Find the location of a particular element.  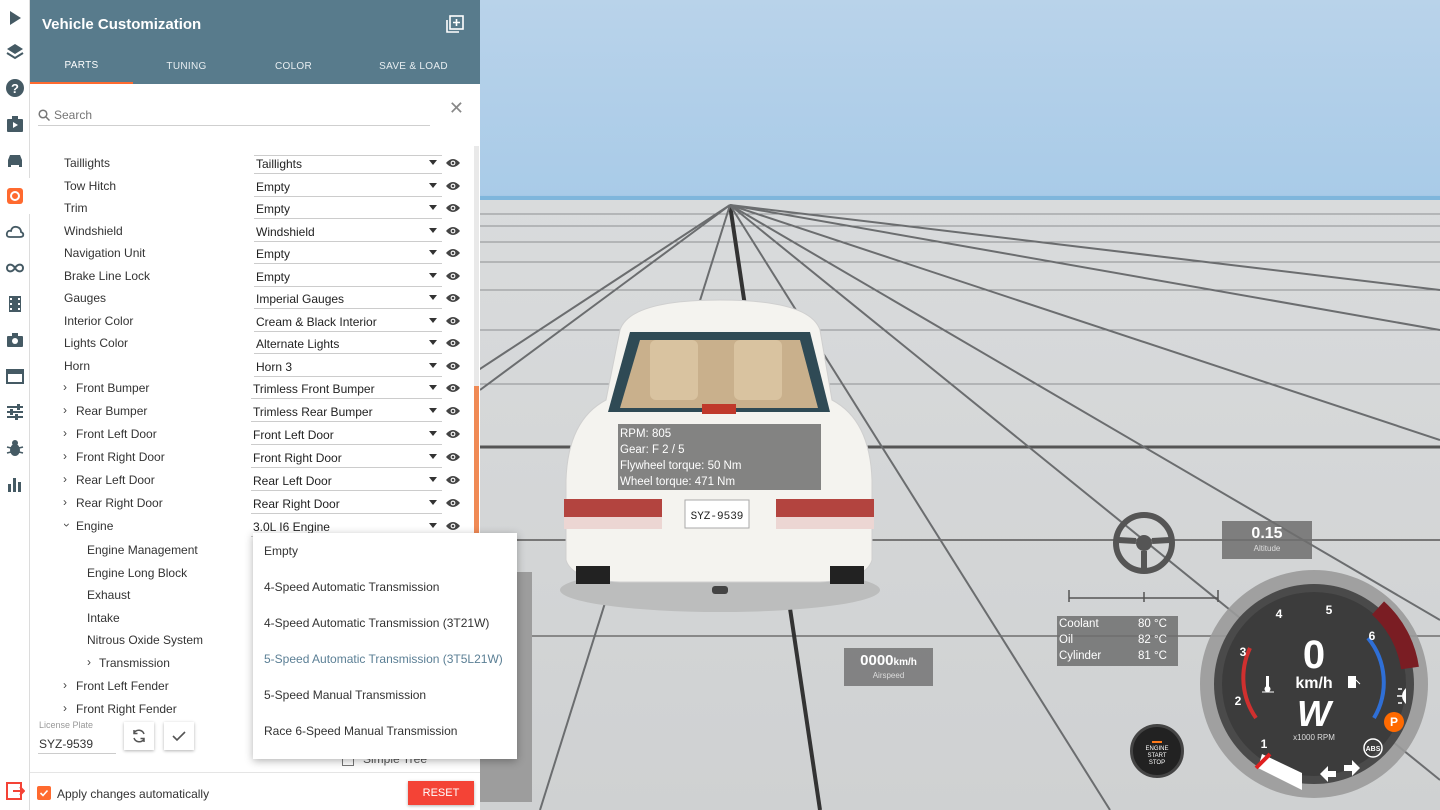

part-select: Horn 3 is located at coordinates (348, 367).